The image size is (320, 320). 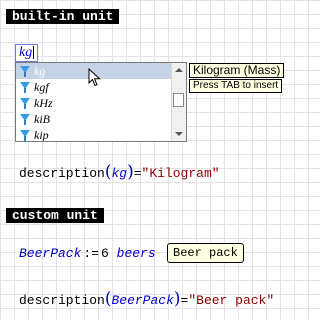 What do you see at coordinates (55, 215) in the screenshot?
I see `custom-unit-header: custom unit` at bounding box center [55, 215].